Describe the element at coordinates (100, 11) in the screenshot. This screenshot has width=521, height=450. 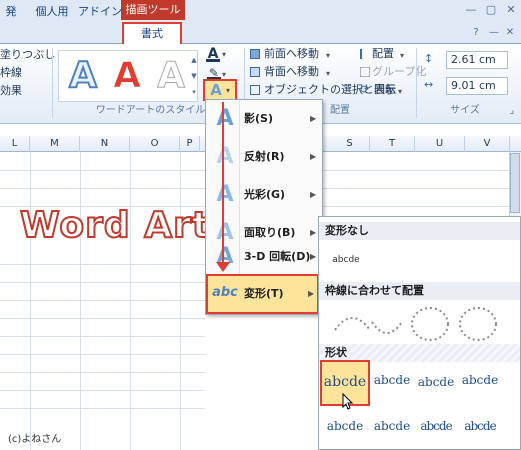
I see `tab-addins: アドイン` at that location.